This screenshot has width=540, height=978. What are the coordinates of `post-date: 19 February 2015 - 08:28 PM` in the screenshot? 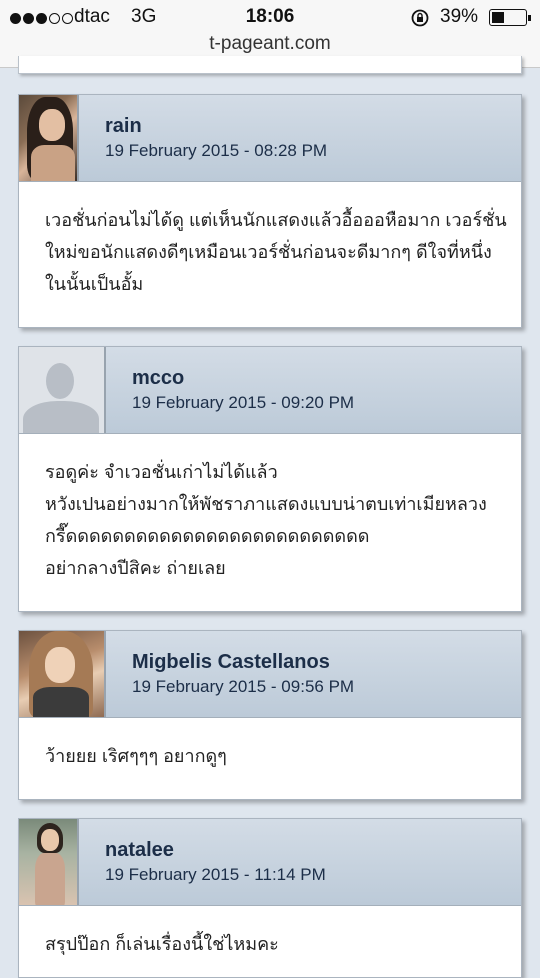 It's located at (216, 150).